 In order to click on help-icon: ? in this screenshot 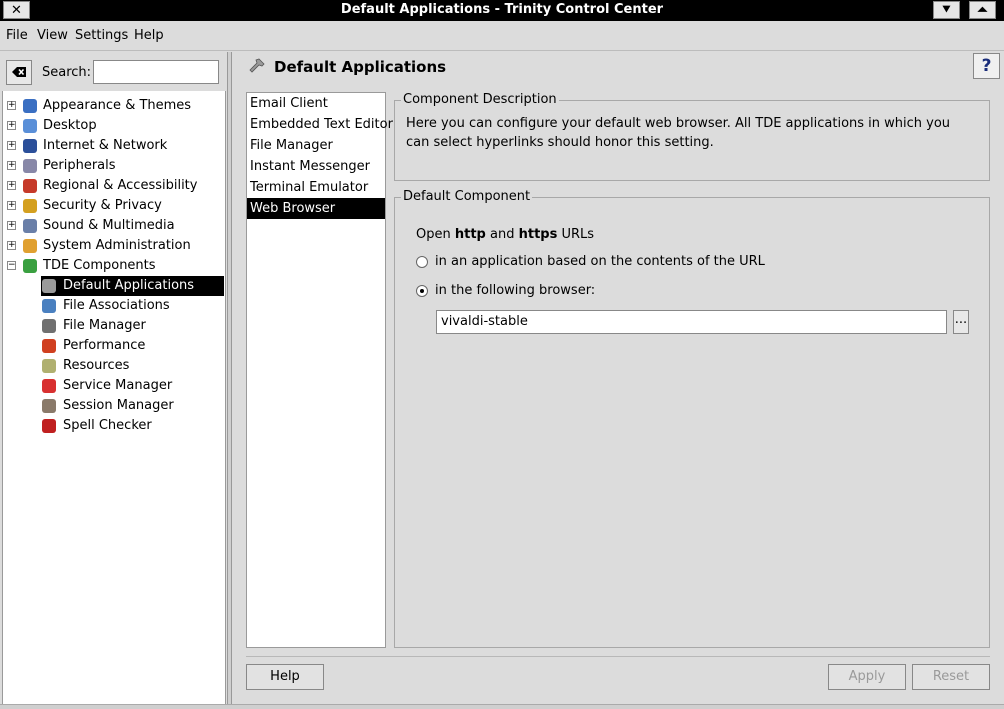, I will do `click(986, 66)`.